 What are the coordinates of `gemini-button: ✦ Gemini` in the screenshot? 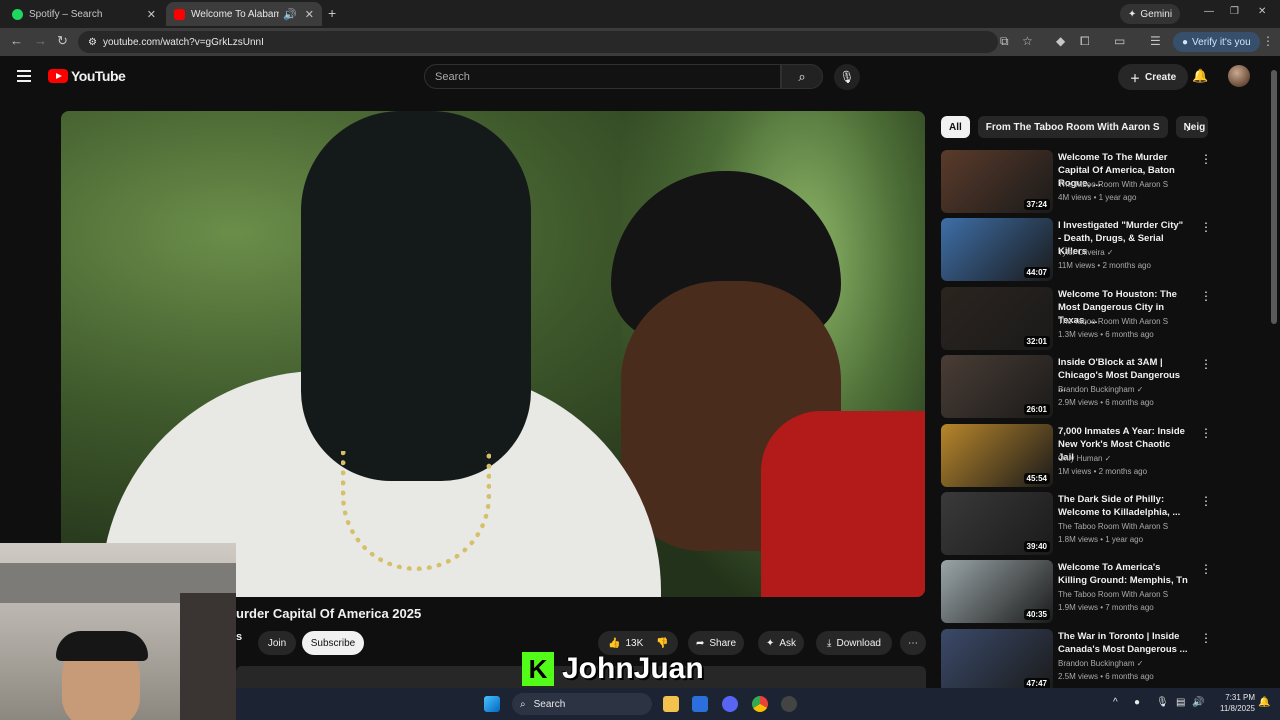 It's located at (1150, 14).